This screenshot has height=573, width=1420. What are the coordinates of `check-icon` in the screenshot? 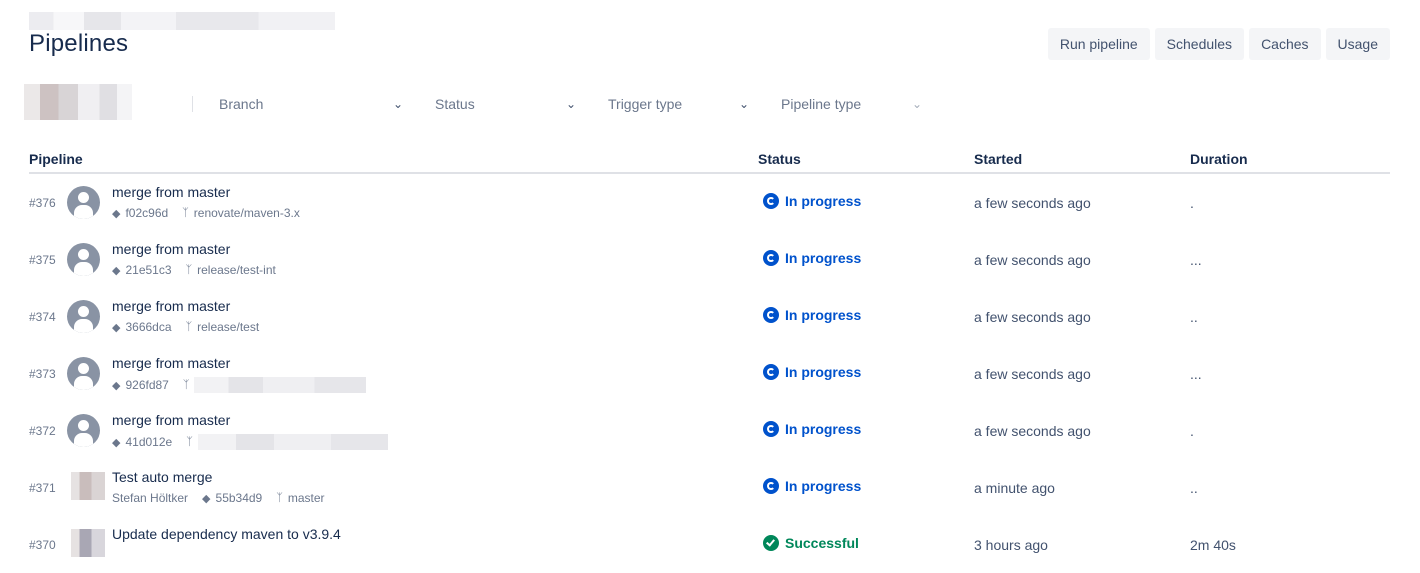 It's located at (771, 543).